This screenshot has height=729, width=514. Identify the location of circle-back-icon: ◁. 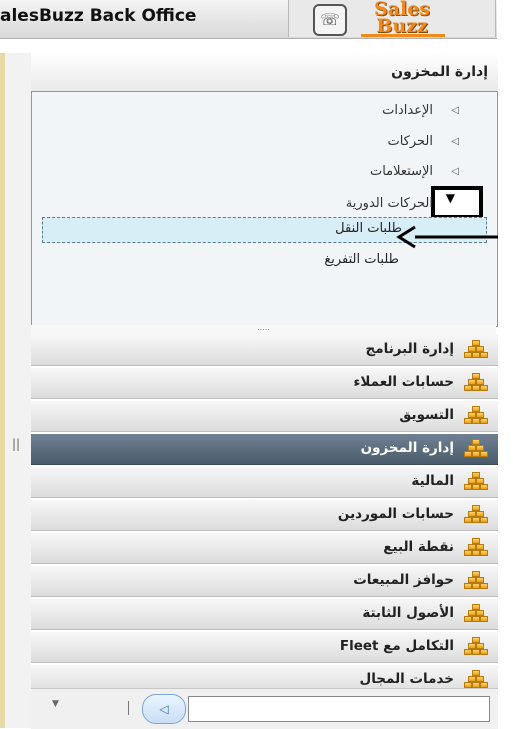
(164, 709).